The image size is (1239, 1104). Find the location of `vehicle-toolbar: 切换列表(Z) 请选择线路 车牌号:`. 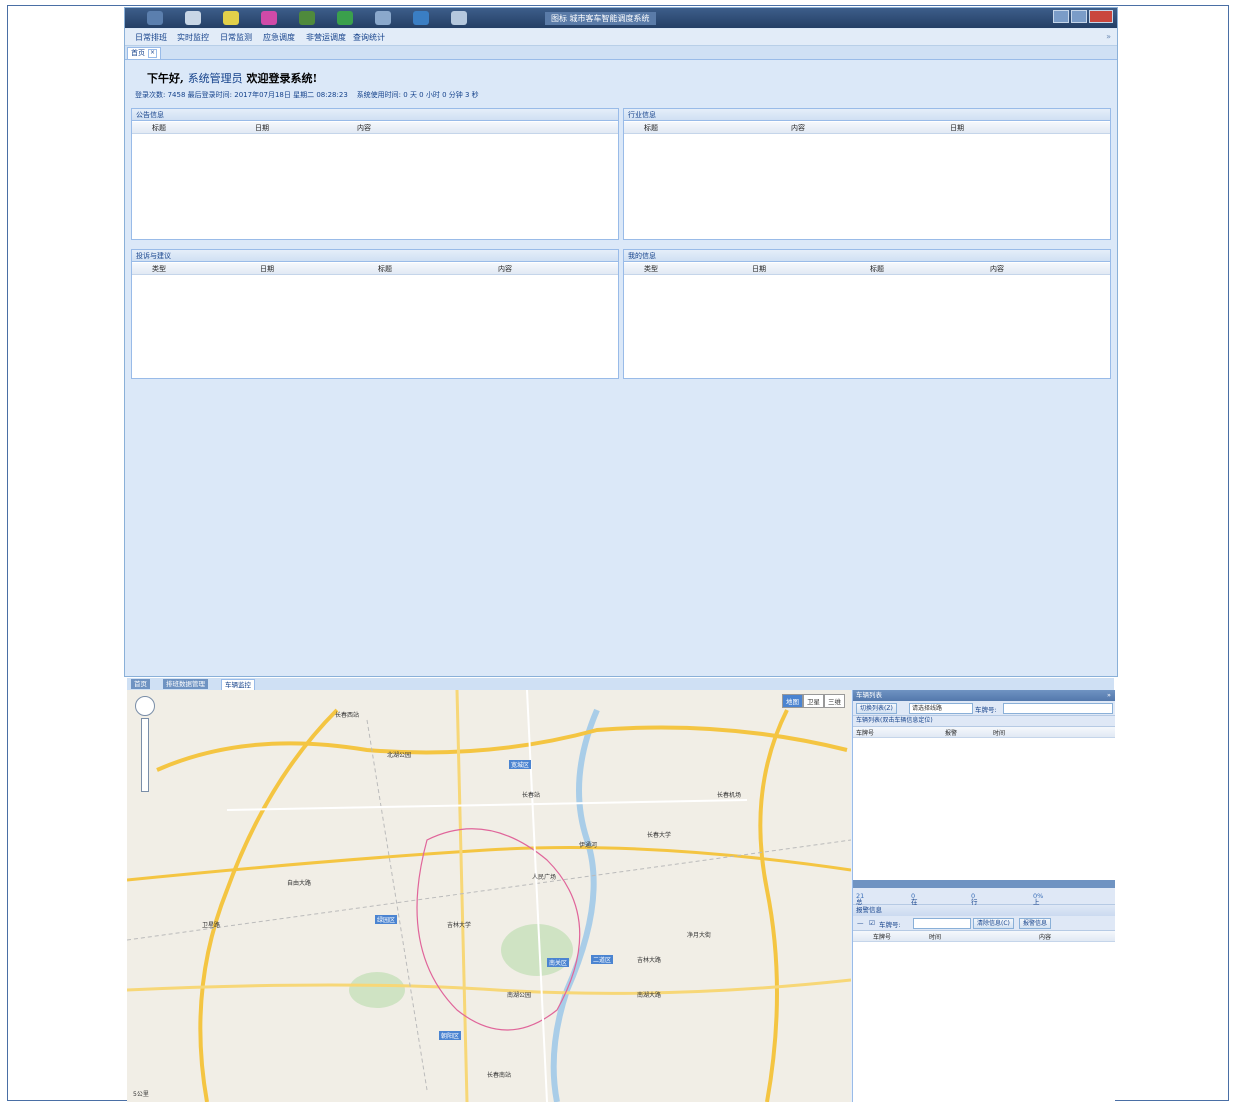

vehicle-toolbar: 切换列表(Z) 请选择线路 车牌号: is located at coordinates (984, 708).